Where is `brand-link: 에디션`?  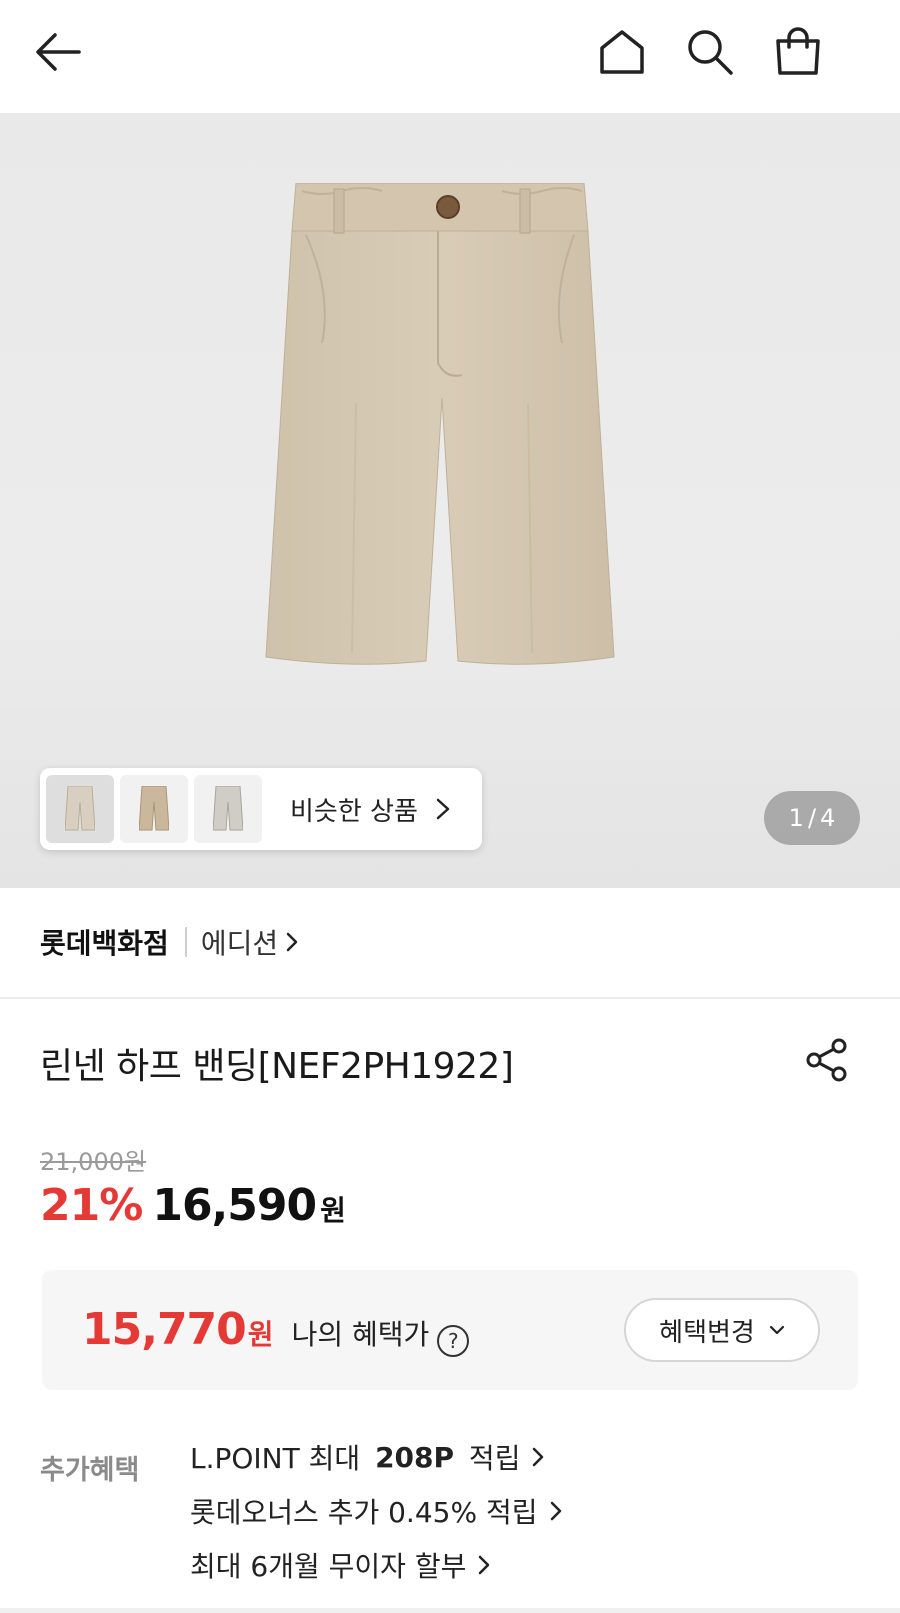 brand-link: 에디션 is located at coordinates (249, 942).